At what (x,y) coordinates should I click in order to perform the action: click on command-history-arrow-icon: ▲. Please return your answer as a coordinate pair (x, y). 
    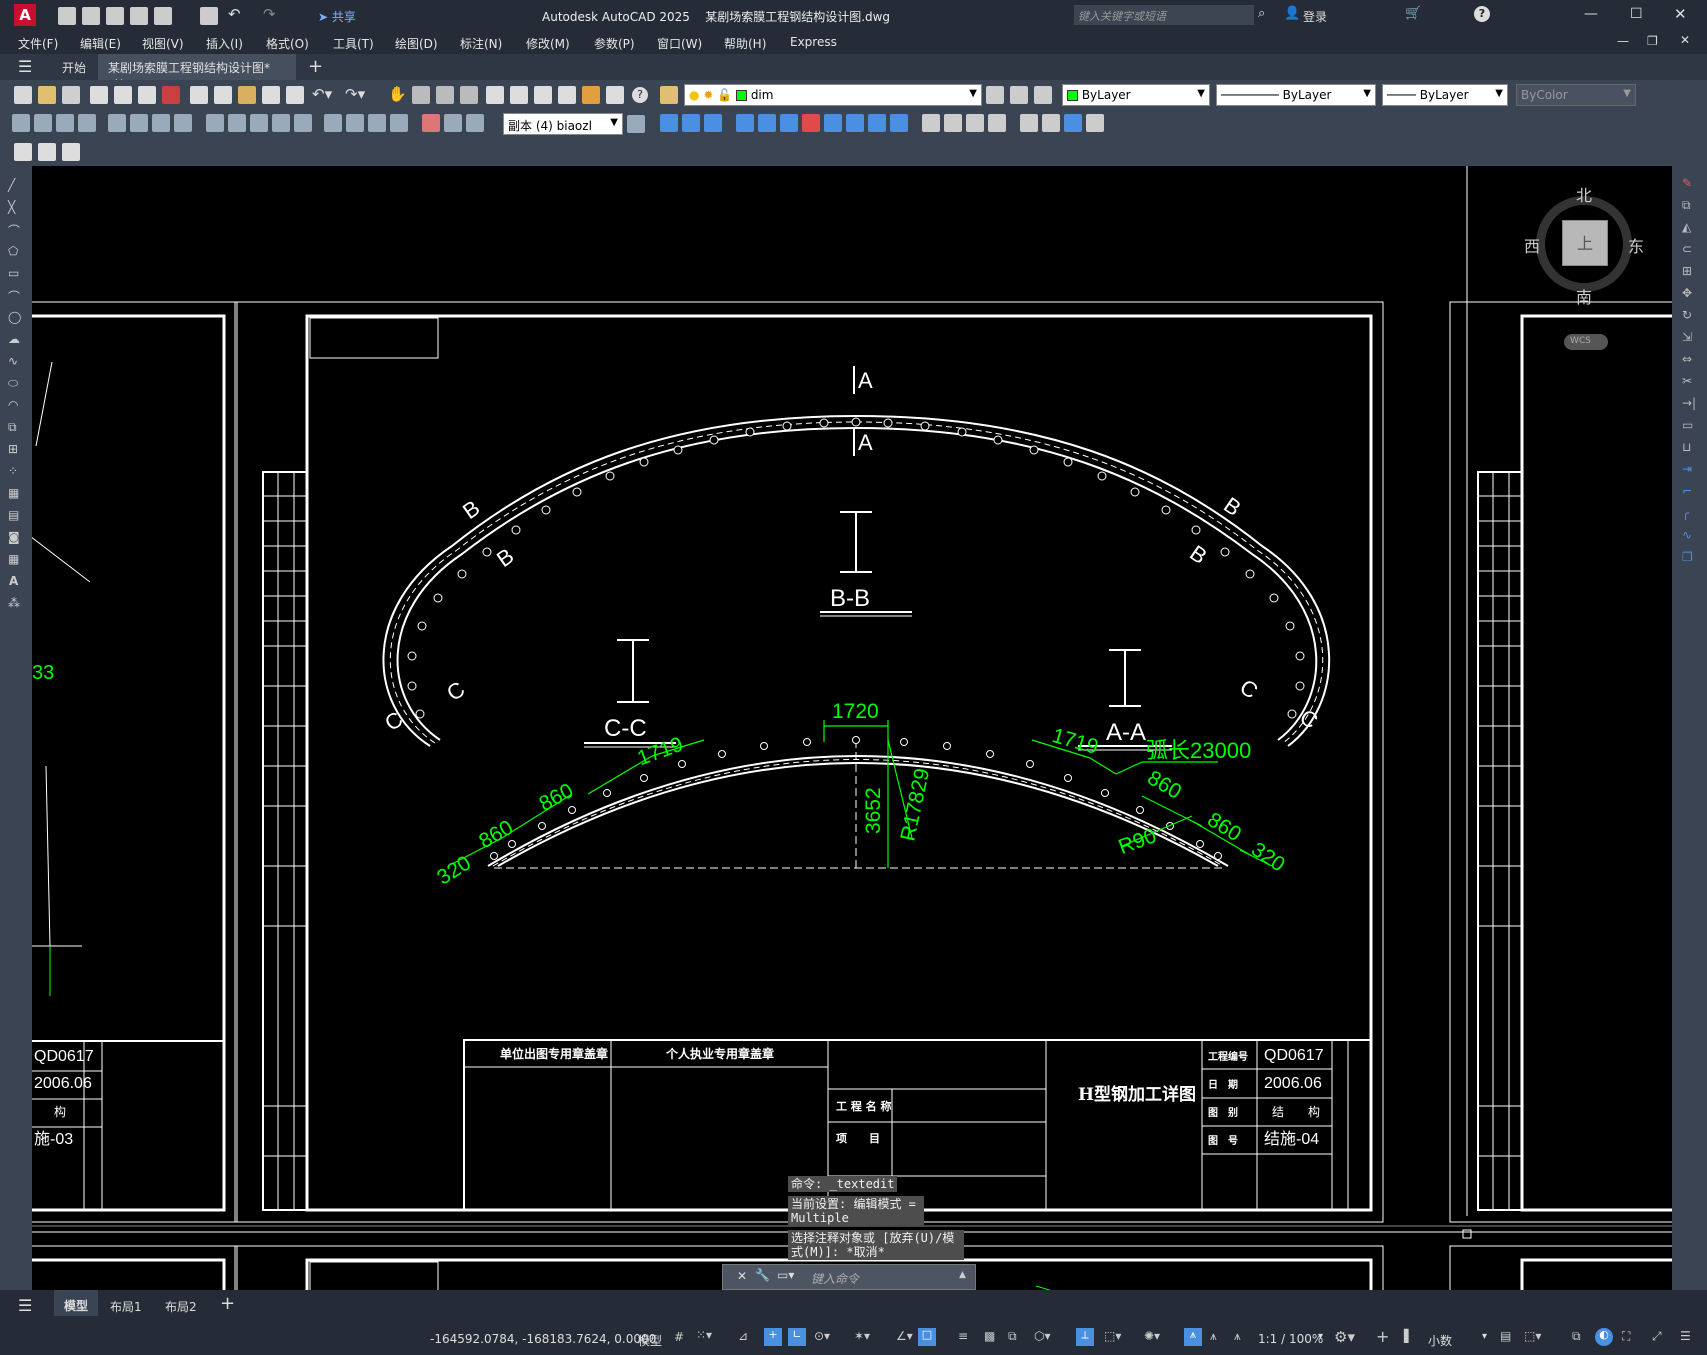
    Looking at the image, I should click on (962, 1275).